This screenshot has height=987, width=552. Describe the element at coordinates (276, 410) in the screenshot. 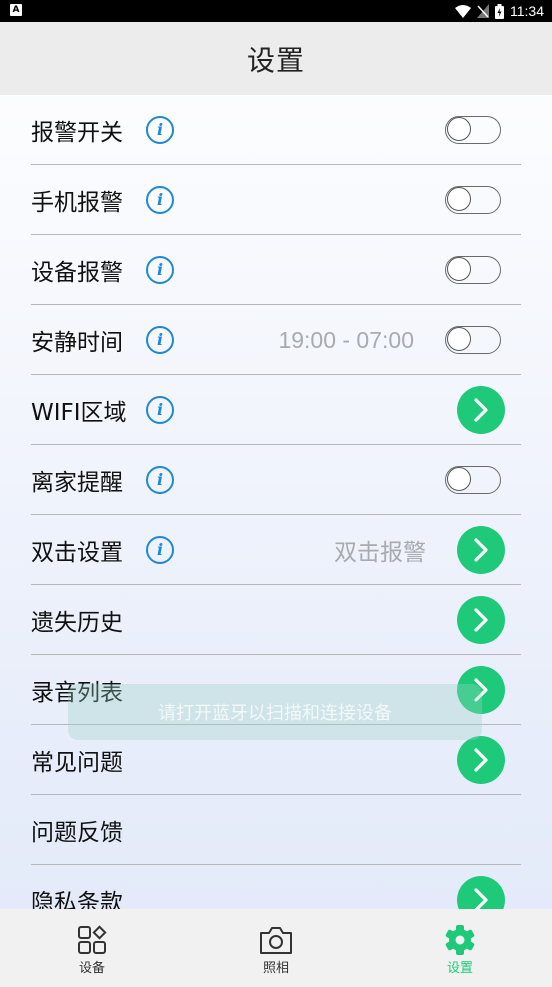

I see `settings-row-wifi-zone: WIFI区域 i` at that location.